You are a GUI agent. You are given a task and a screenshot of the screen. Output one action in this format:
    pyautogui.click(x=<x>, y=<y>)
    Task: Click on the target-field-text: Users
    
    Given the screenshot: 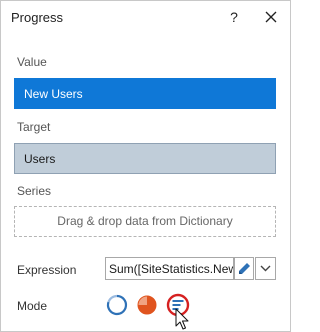 What is the action you would take?
    pyautogui.click(x=40, y=159)
    